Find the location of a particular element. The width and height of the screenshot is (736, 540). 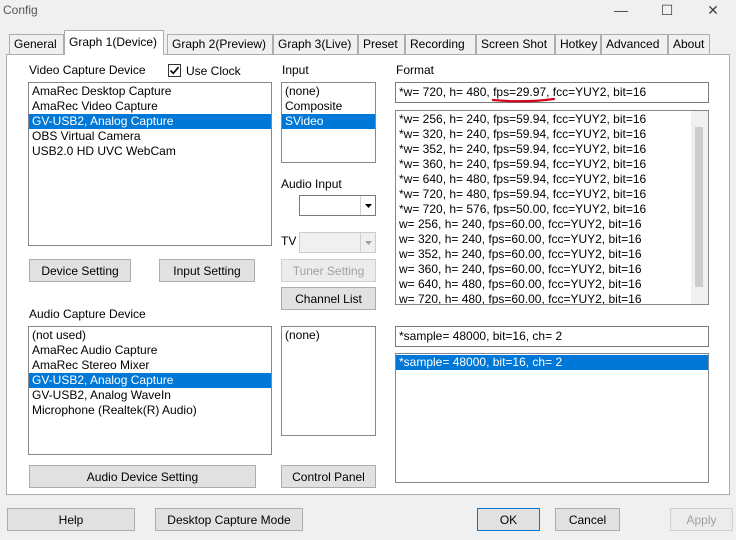

use-clock-checkbox is located at coordinates (174, 70).